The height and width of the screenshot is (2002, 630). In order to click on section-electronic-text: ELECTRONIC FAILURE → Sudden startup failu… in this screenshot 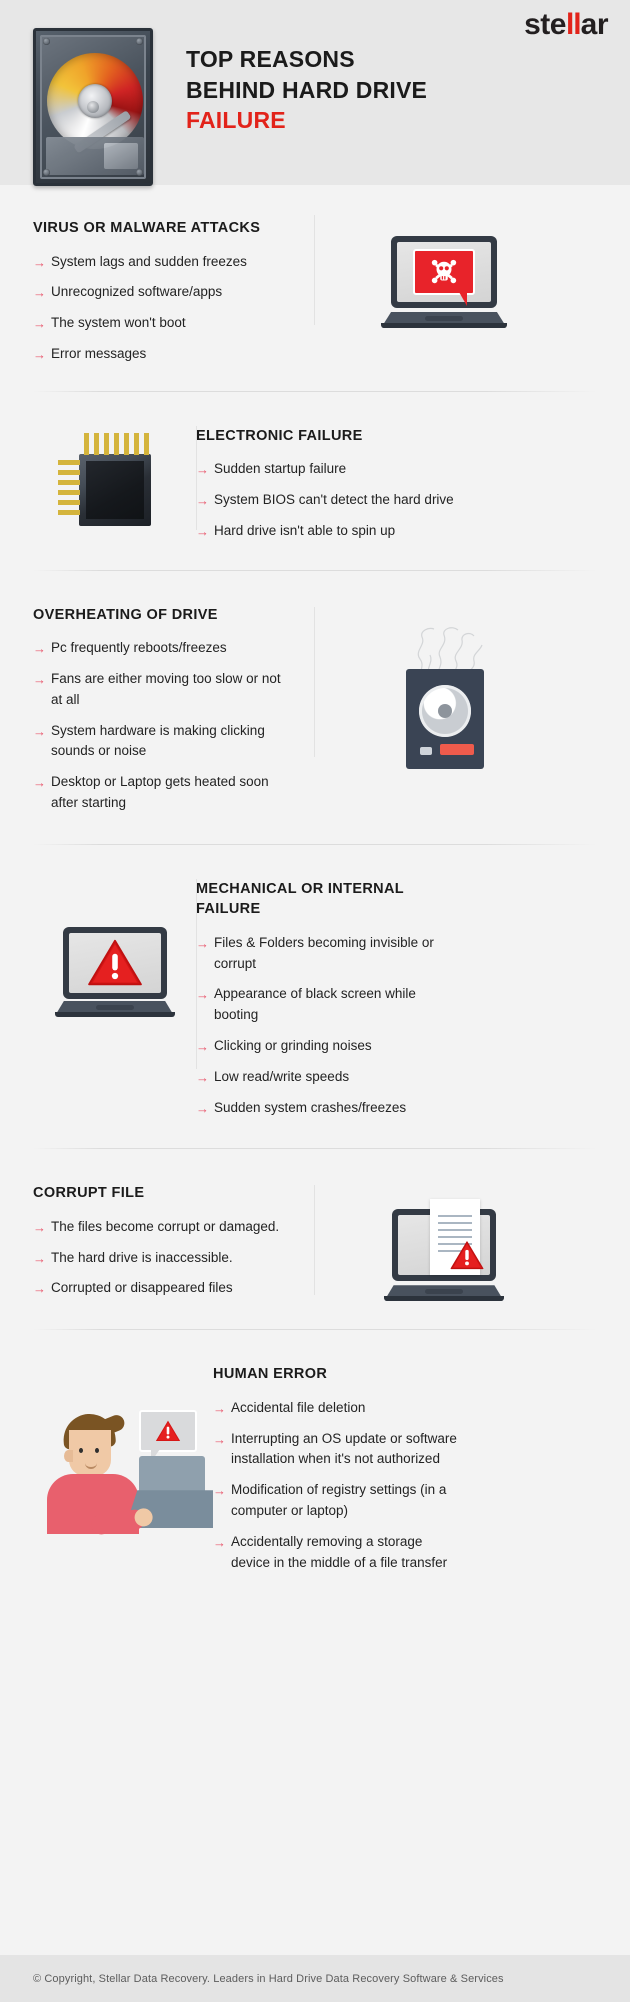, I will do `click(329, 484)`.